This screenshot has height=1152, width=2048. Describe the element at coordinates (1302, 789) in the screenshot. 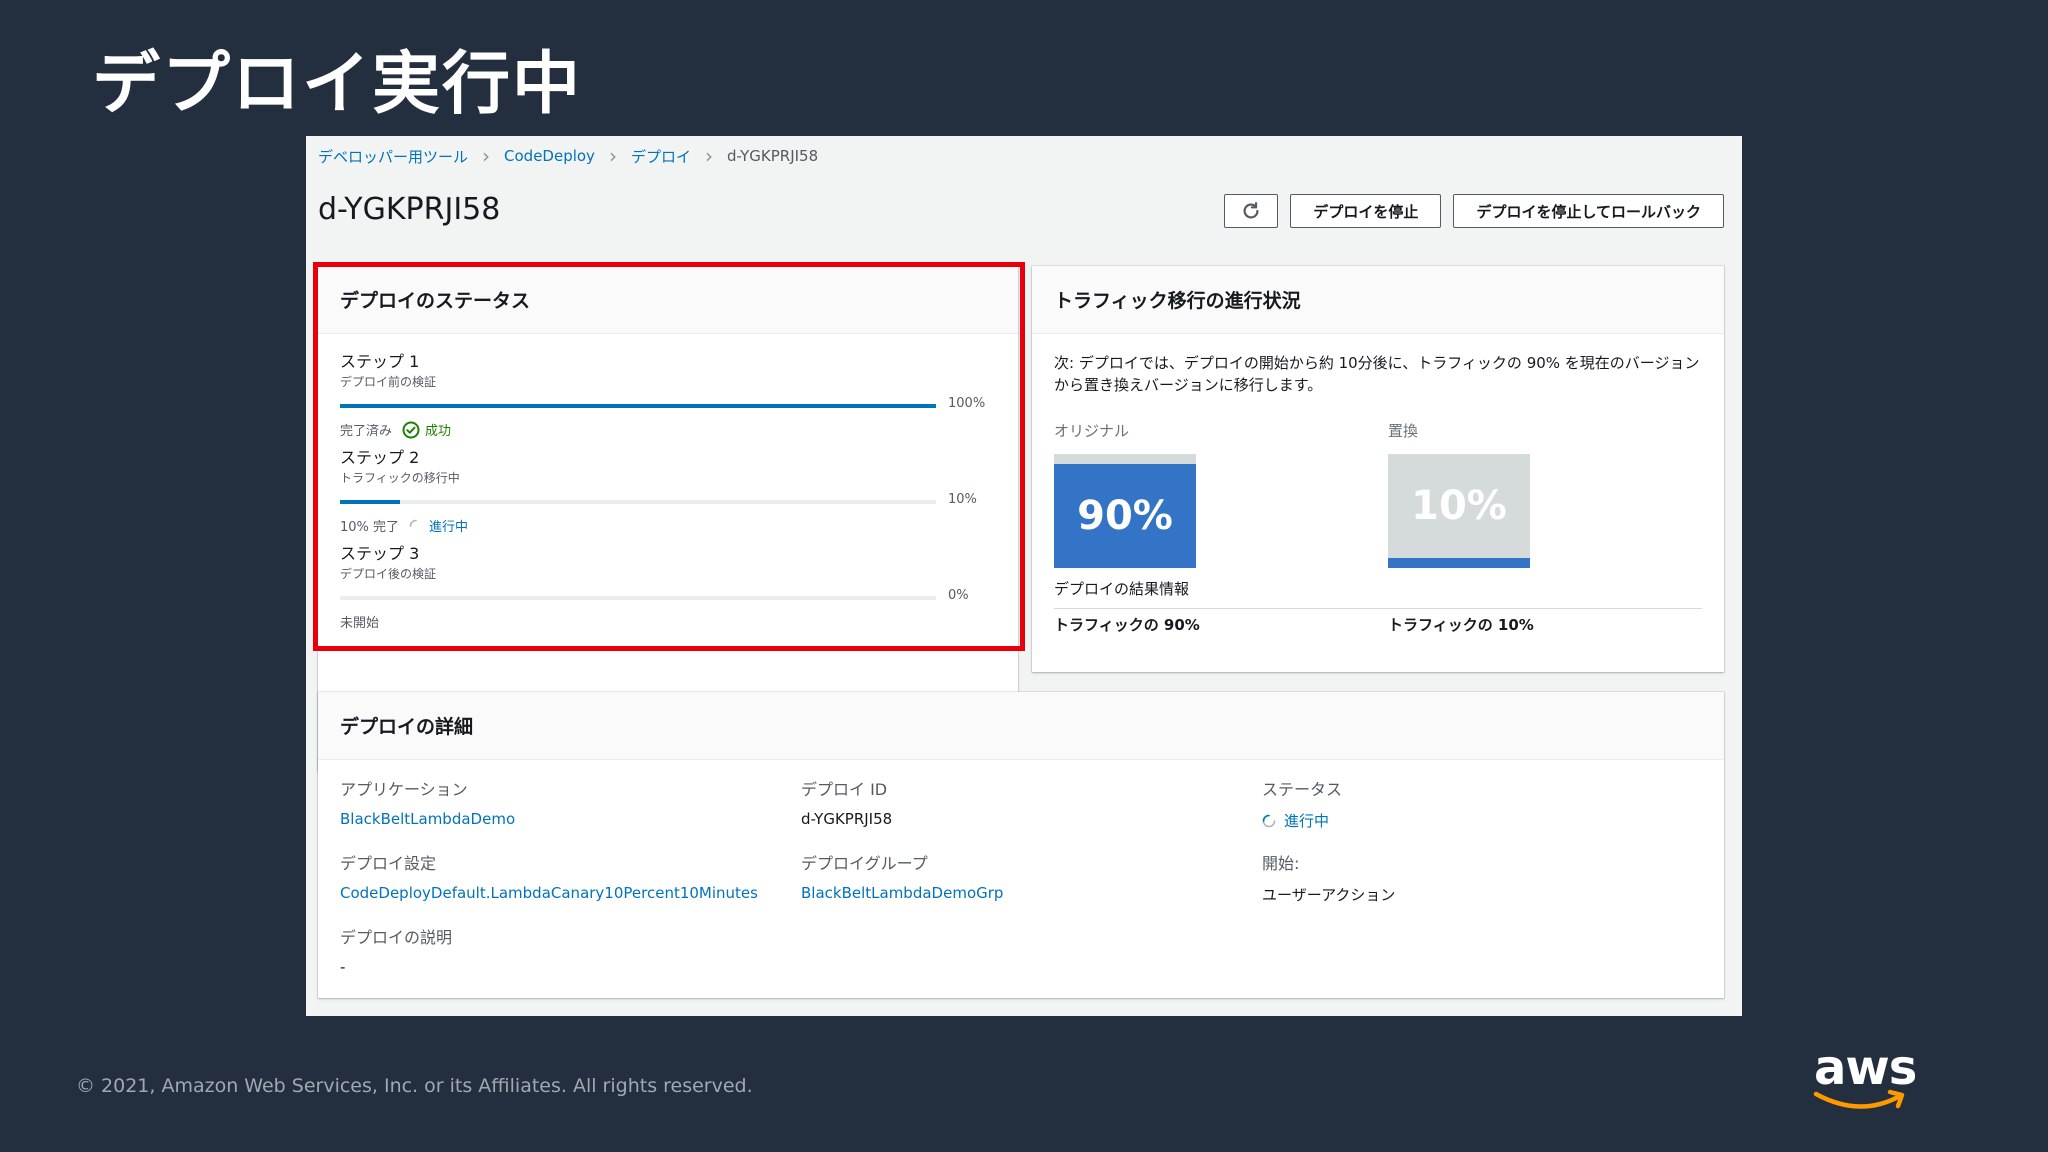

I see `field-label: ステータス` at that location.